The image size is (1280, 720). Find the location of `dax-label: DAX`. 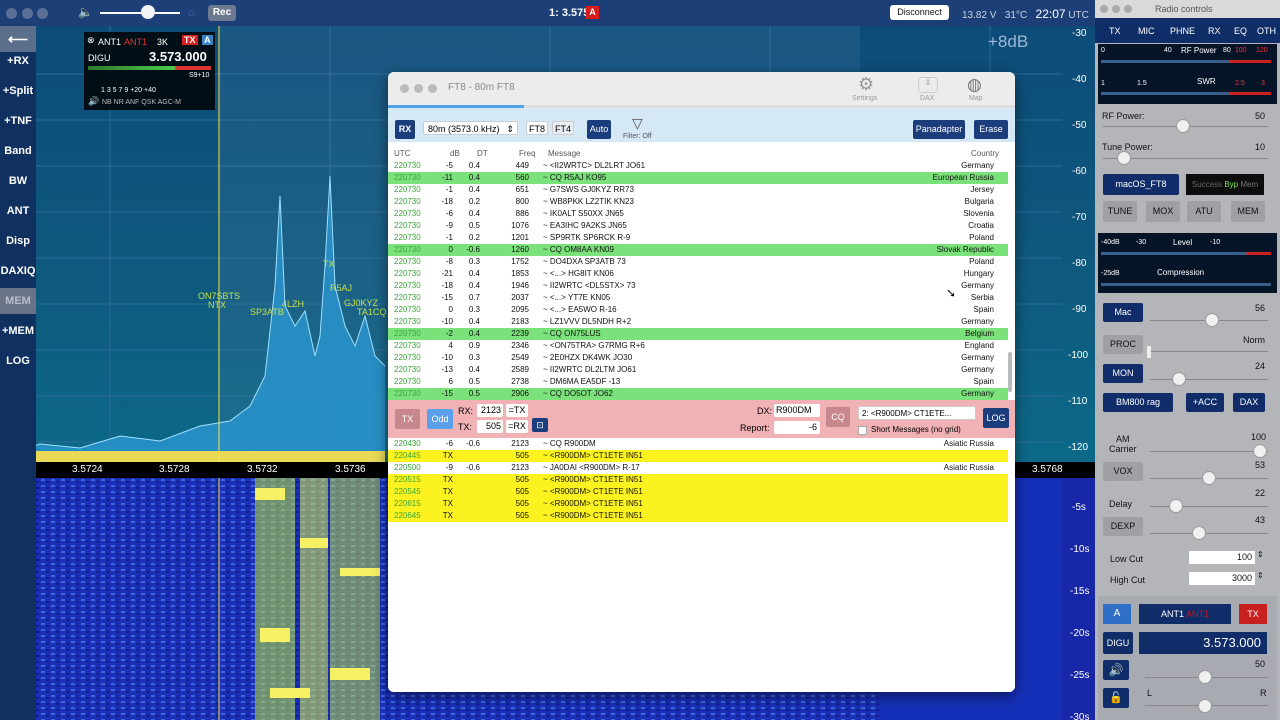

dax-label: DAX is located at coordinates (927, 98).